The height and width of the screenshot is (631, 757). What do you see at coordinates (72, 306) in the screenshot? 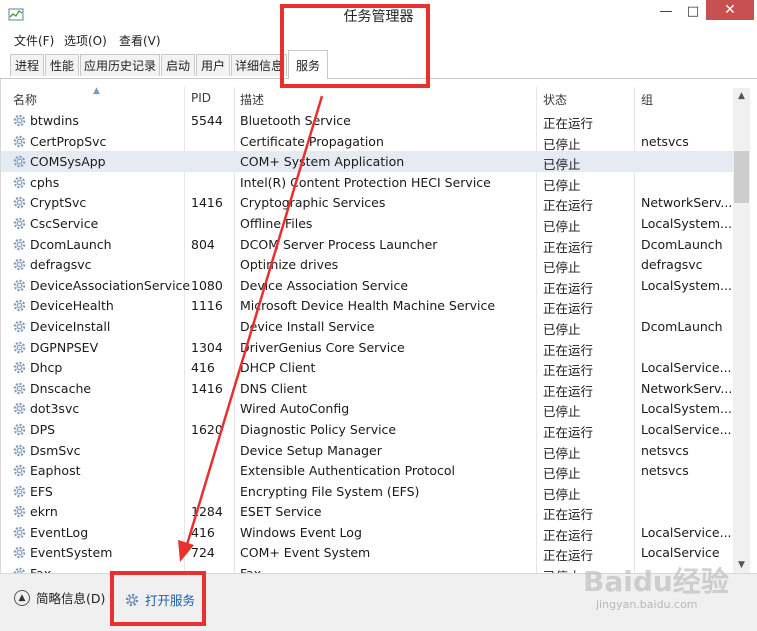
I see `service-name: DeviceHealth` at bounding box center [72, 306].